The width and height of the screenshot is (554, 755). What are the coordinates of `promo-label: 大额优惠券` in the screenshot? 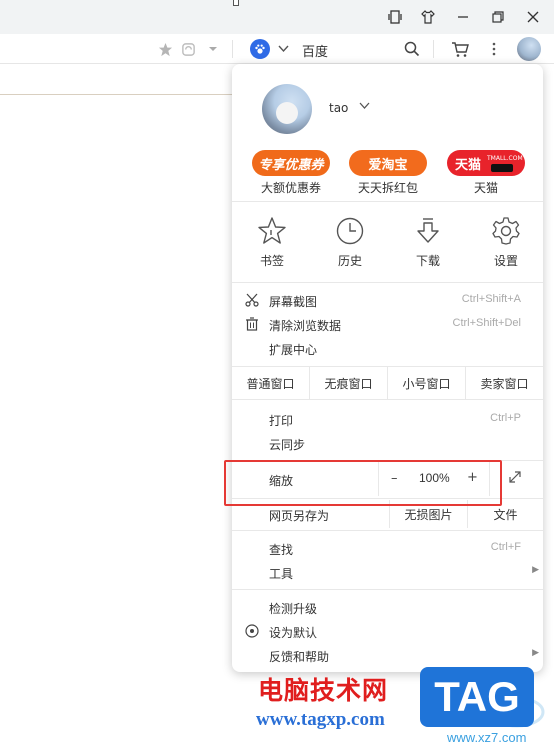 It's located at (290, 188).